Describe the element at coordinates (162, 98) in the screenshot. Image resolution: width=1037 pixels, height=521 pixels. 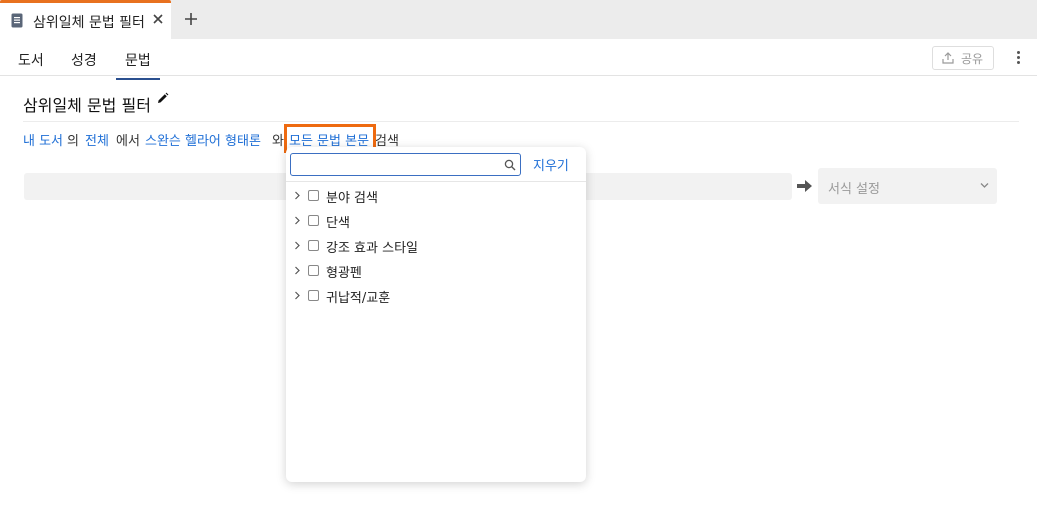
I see `pencil-icon` at that location.